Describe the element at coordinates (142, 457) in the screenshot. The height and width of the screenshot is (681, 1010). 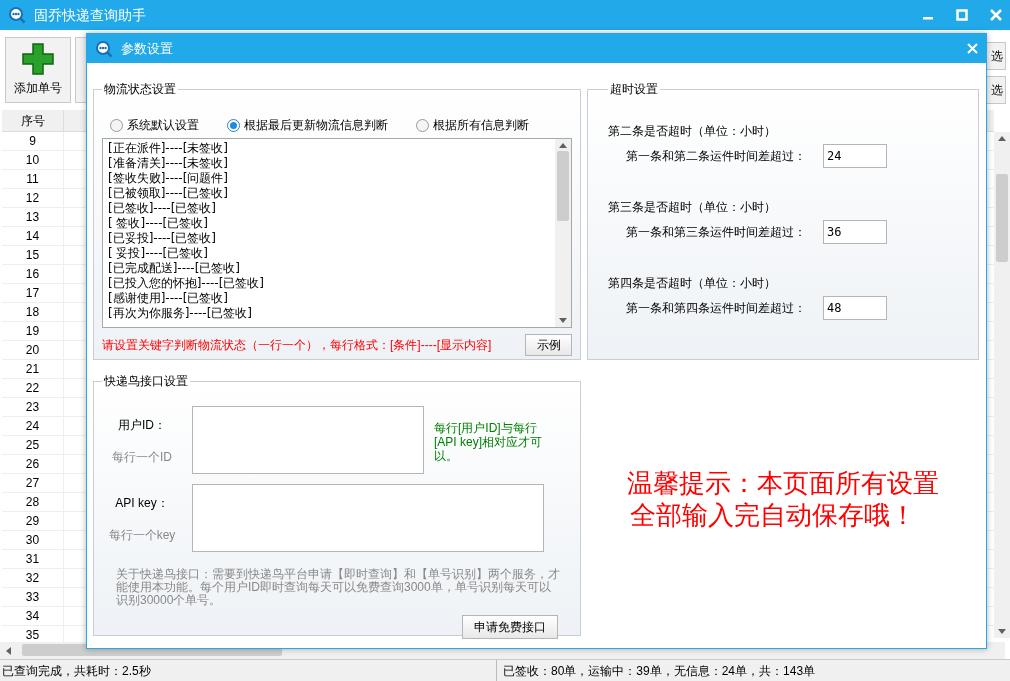
I see `field-hint: 每行一个ID` at that location.